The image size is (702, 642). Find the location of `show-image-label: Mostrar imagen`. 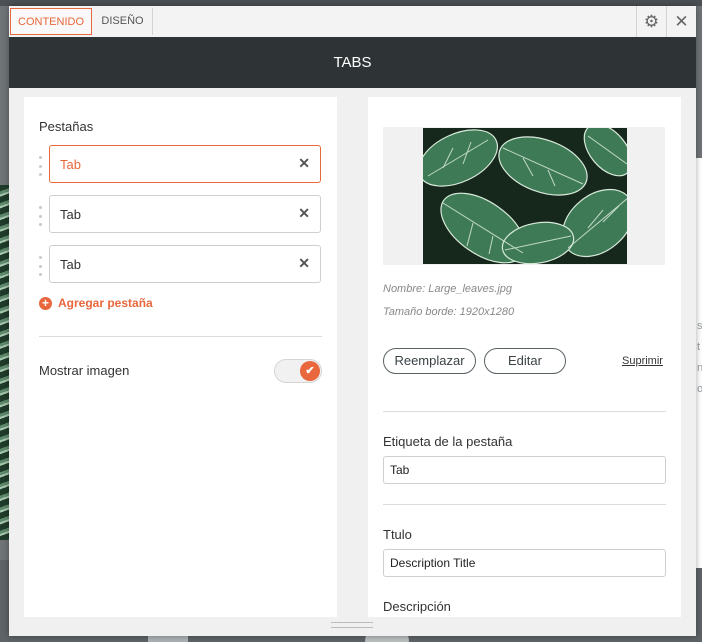

show-image-label: Mostrar imagen is located at coordinates (84, 370).